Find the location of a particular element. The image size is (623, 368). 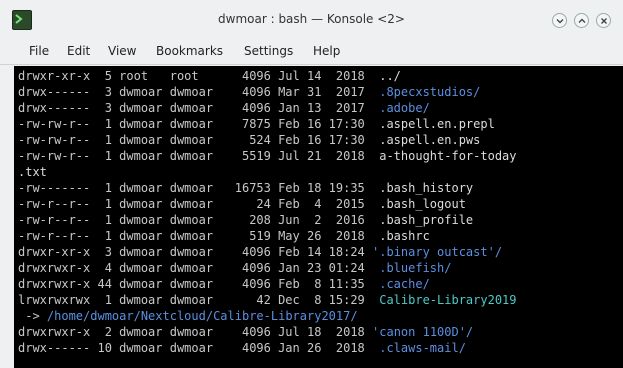

window-title: dwmoar : bash — Konsole <2> is located at coordinates (311, 19).